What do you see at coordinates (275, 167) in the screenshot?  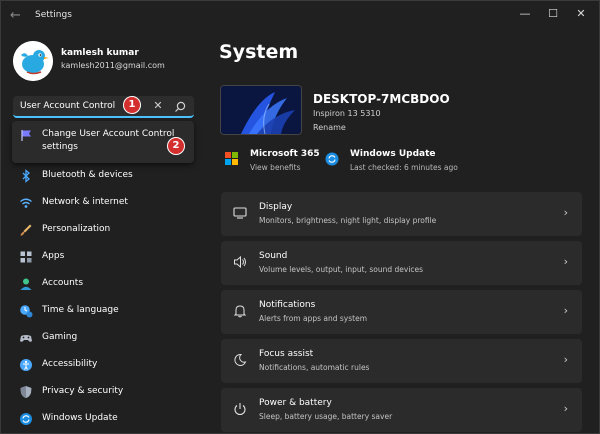 I see `quick-link-subtitle: View benefits` at bounding box center [275, 167].